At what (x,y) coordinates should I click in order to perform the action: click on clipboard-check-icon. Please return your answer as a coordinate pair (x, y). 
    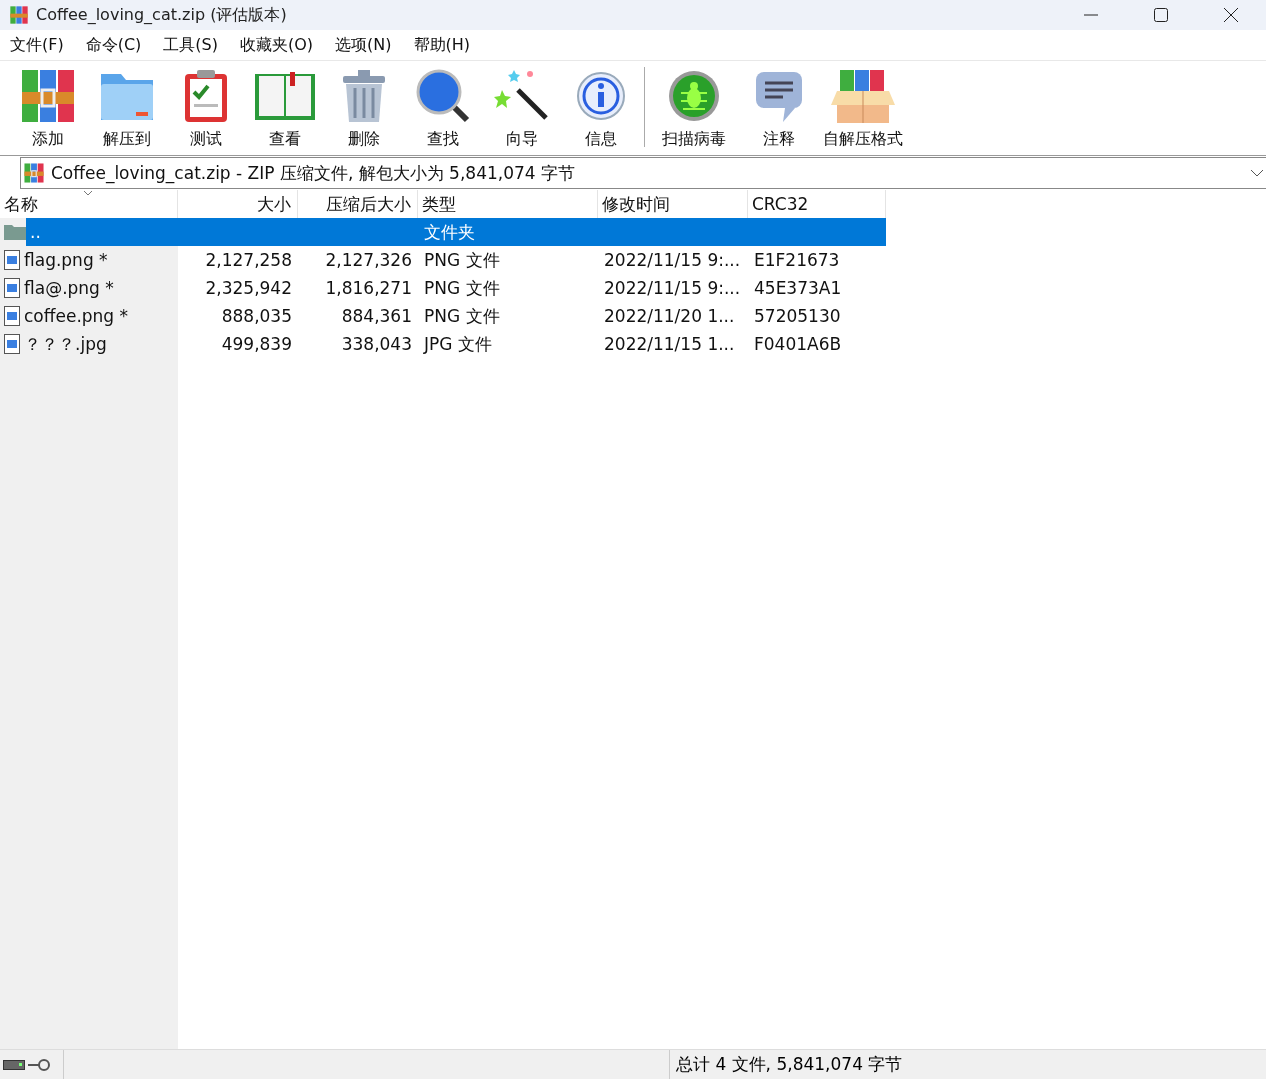
    Looking at the image, I should click on (205, 96).